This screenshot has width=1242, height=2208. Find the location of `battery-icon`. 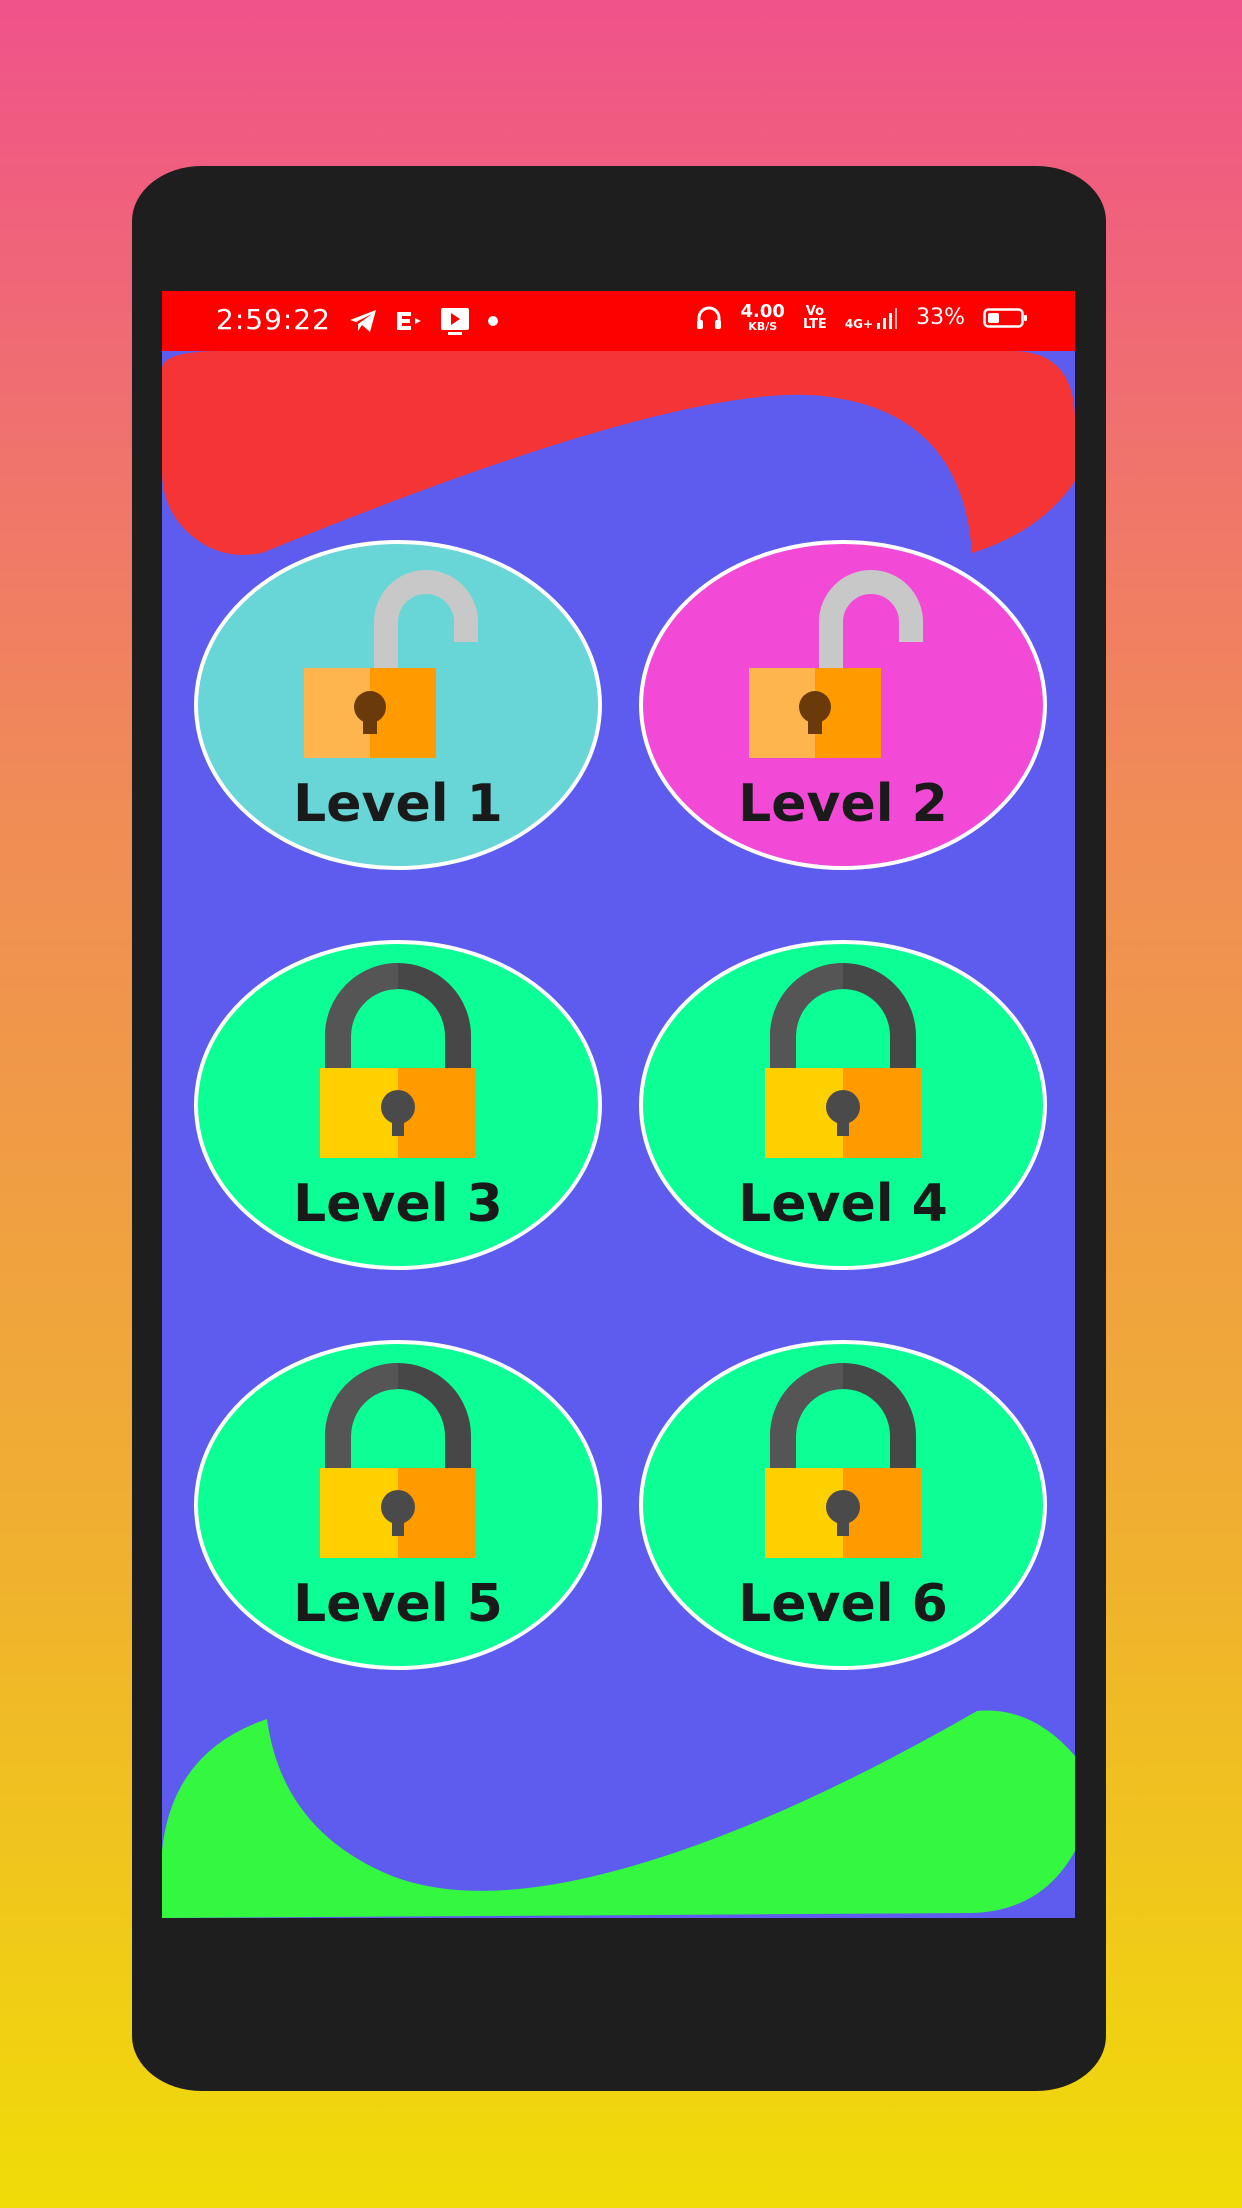

battery-icon is located at coordinates (1005, 317).